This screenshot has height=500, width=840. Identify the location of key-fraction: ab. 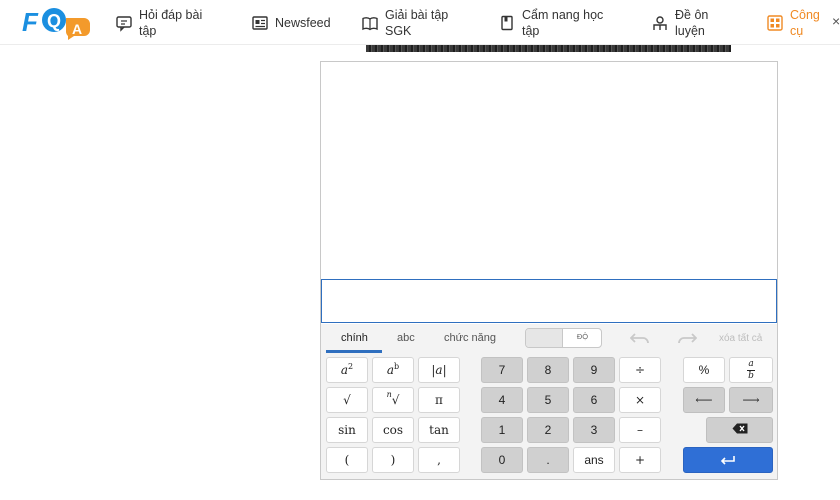
(751, 370).